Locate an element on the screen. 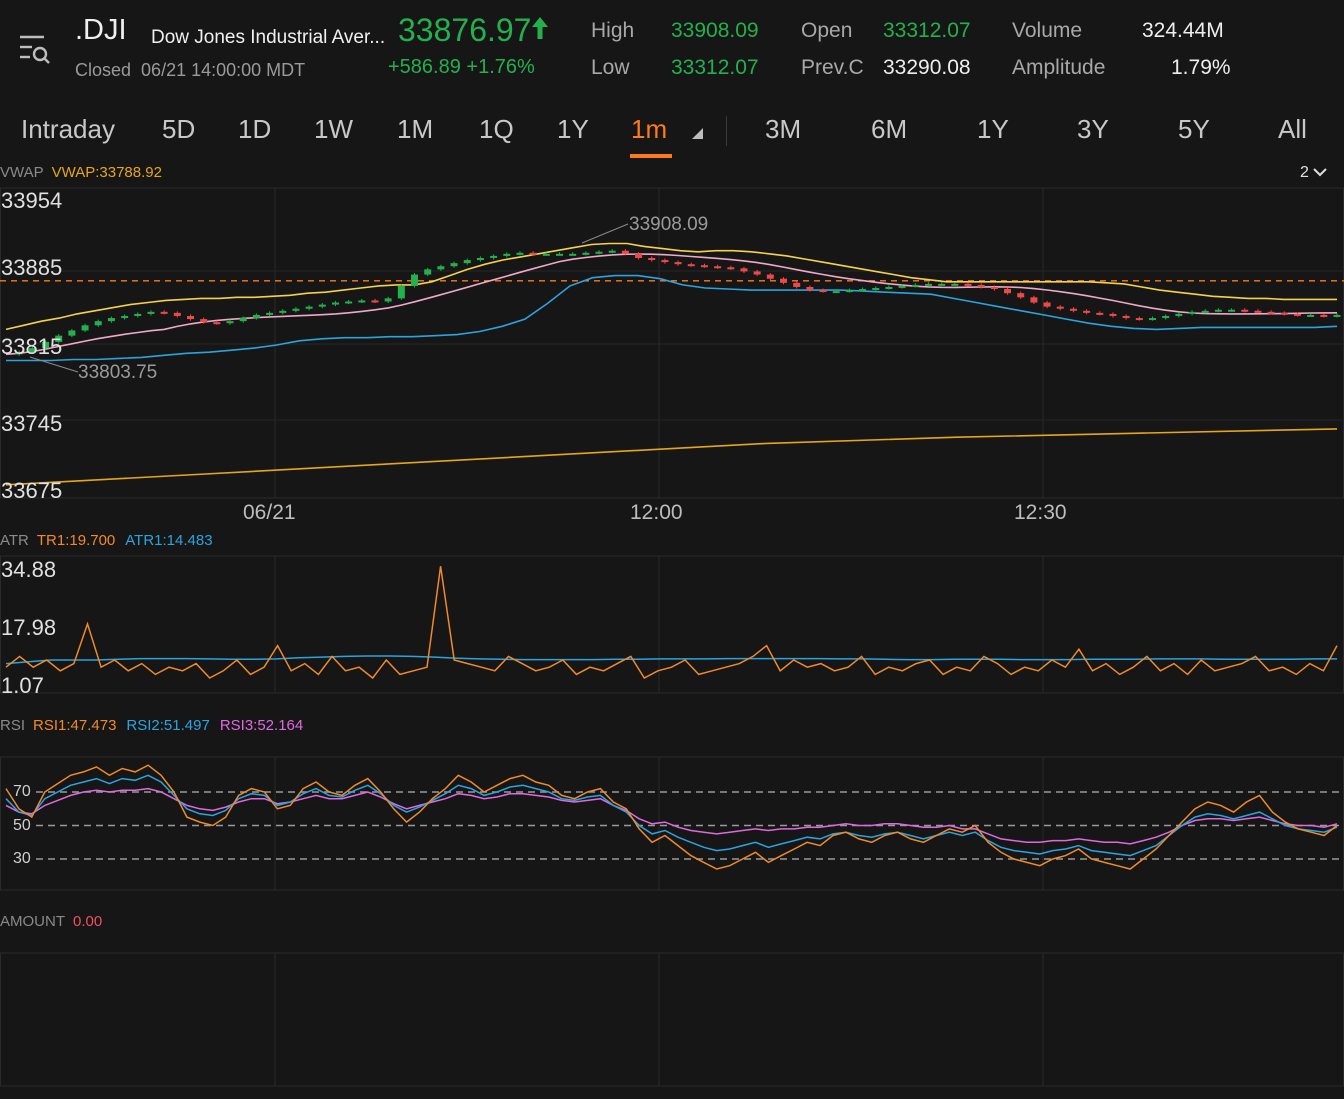  chevron-down-icon is located at coordinates (1320, 172).